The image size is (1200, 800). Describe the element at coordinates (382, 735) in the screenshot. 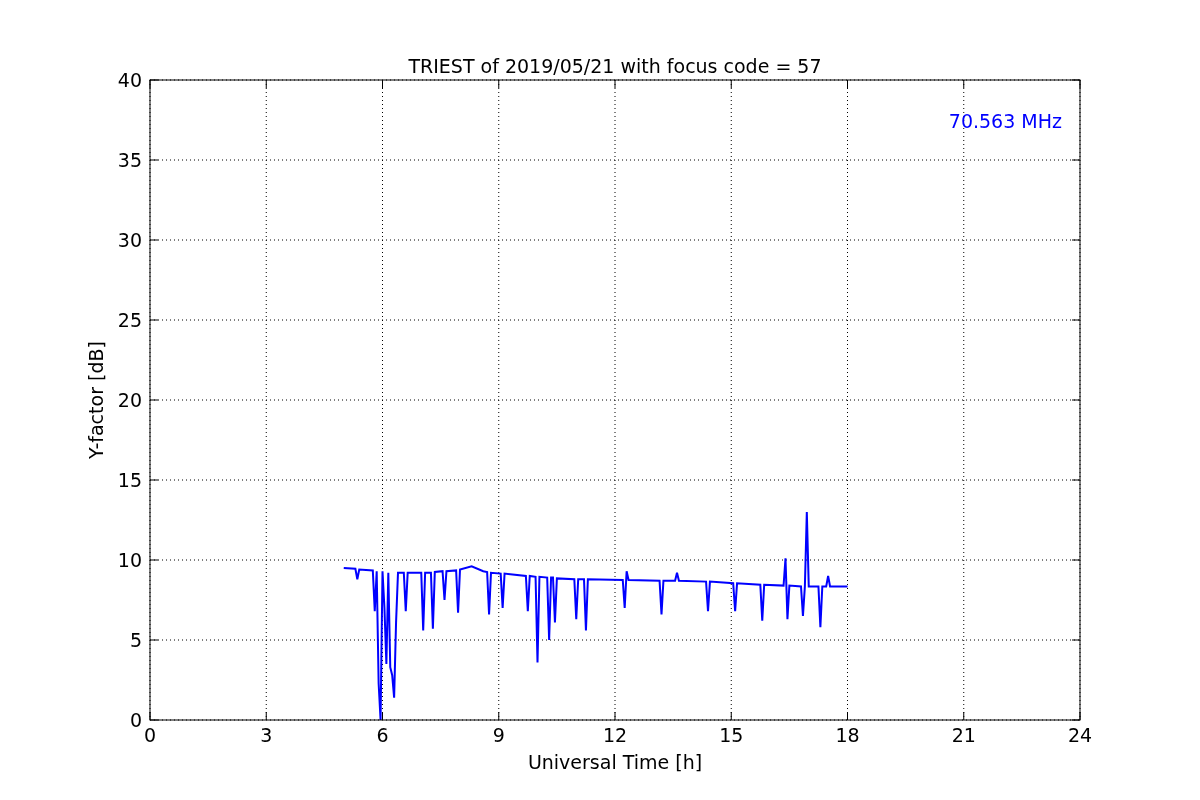

I see `x-tick-label: 6` at that location.